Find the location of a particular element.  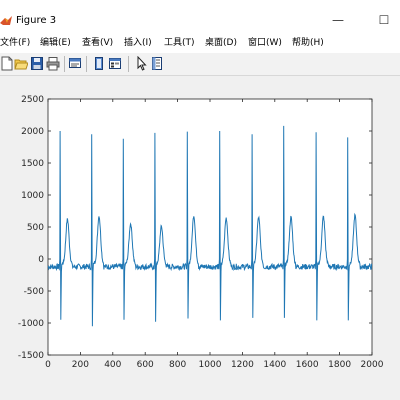

y-tick-label: 500 is located at coordinates (35, 228).